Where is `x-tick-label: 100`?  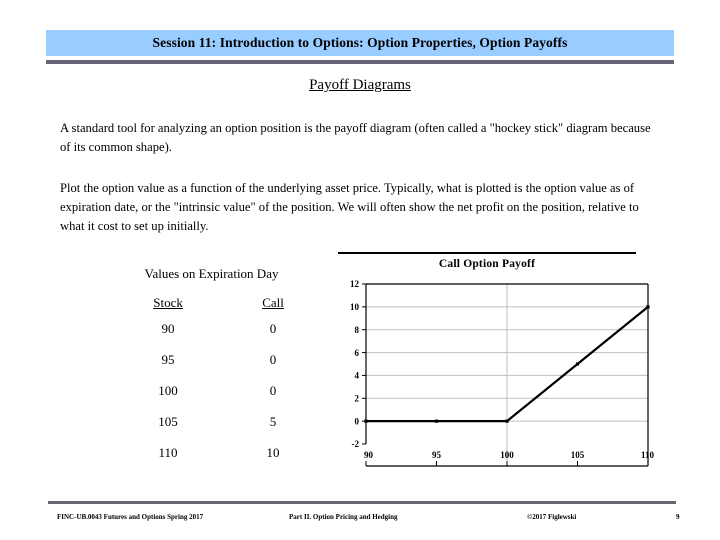
x-tick-label: 100 is located at coordinates (507, 455).